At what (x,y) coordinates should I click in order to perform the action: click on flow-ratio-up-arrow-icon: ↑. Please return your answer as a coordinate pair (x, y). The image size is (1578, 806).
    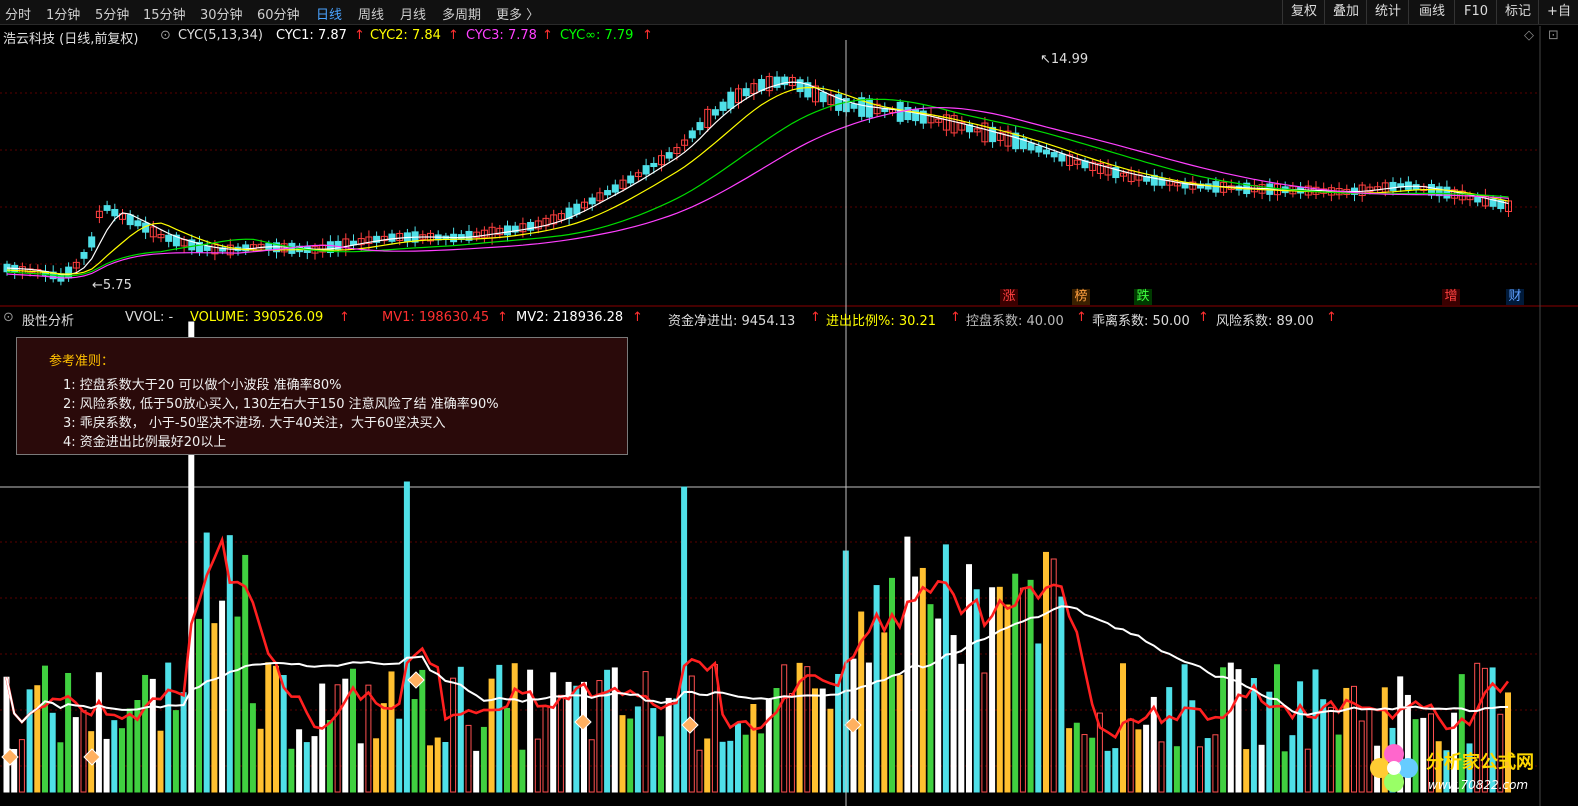
    Looking at the image, I should click on (955, 317).